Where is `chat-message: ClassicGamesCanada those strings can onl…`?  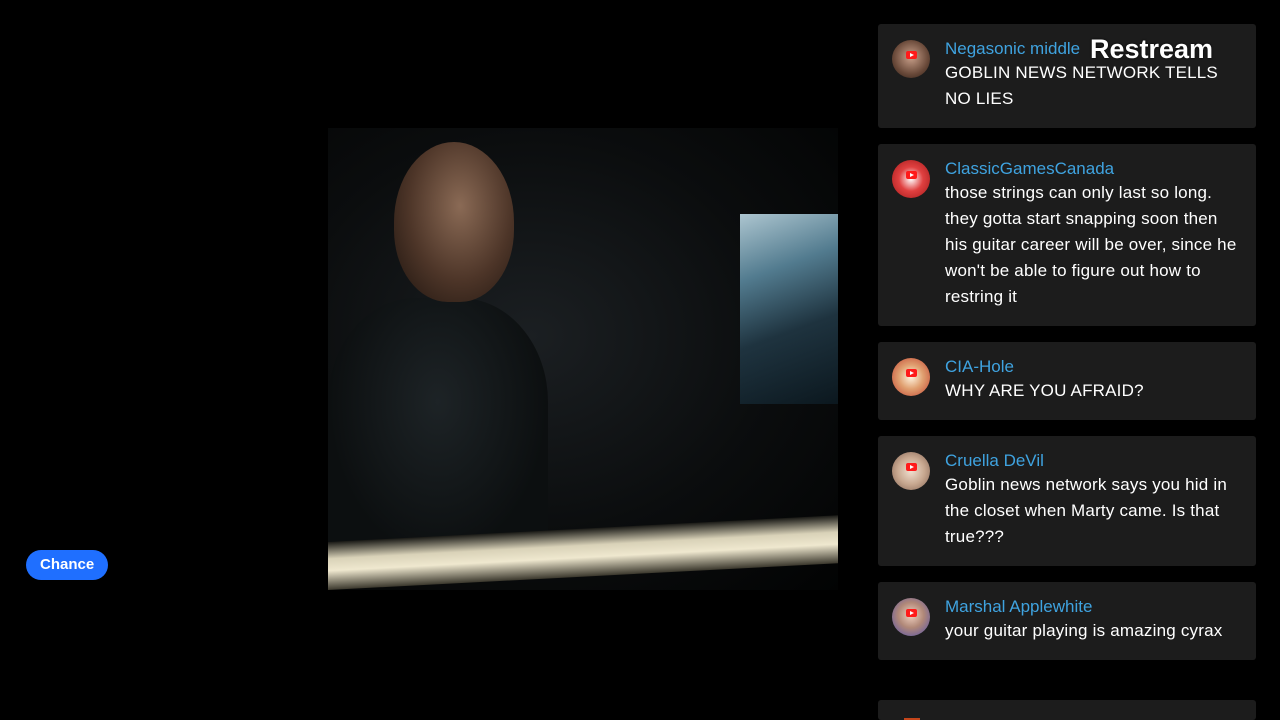 chat-message: ClassicGamesCanada those strings can onl… is located at coordinates (1067, 235).